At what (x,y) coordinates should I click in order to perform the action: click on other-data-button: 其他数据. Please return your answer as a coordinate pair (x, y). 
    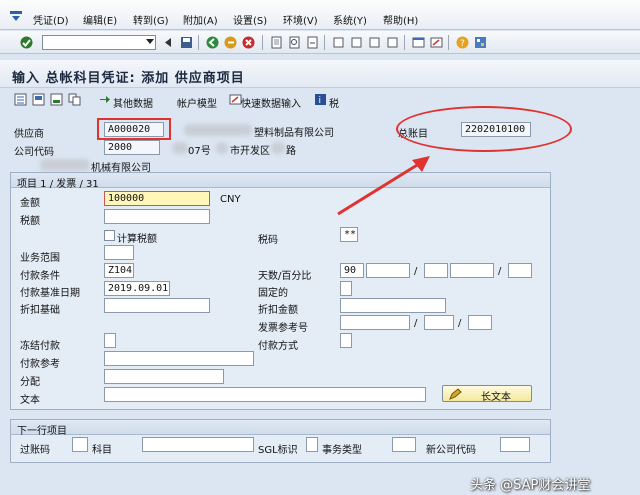
    Looking at the image, I should click on (133, 102).